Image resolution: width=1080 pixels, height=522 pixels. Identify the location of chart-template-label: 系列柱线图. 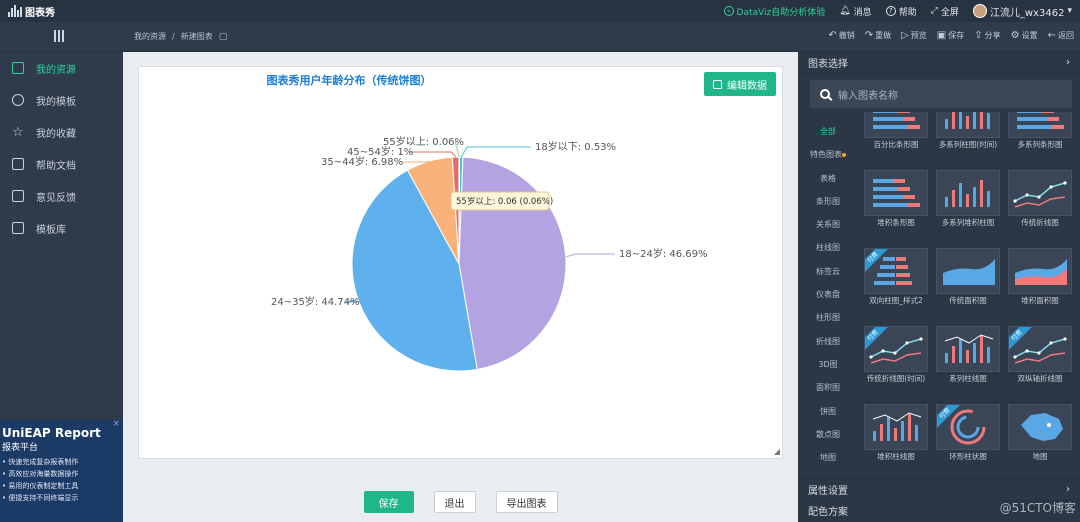
(968, 378).